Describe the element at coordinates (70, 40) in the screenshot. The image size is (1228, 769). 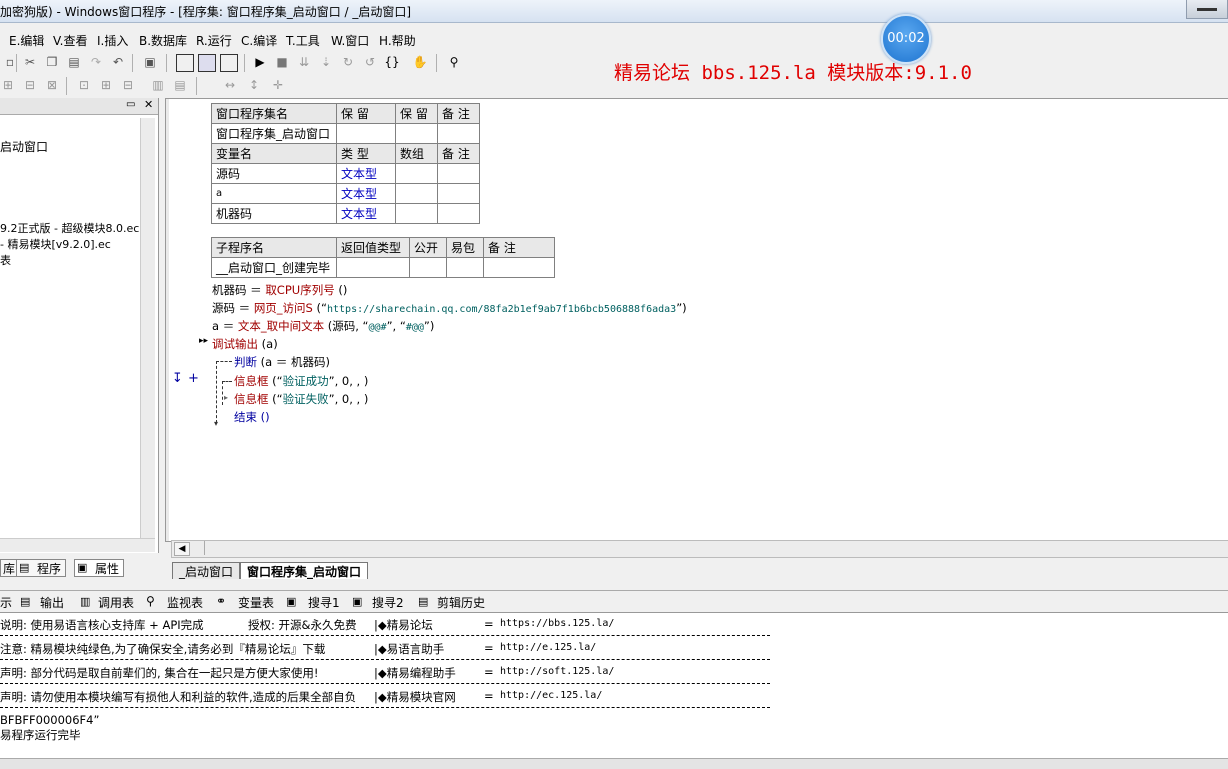
I see `menu-view: V.查看` at that location.